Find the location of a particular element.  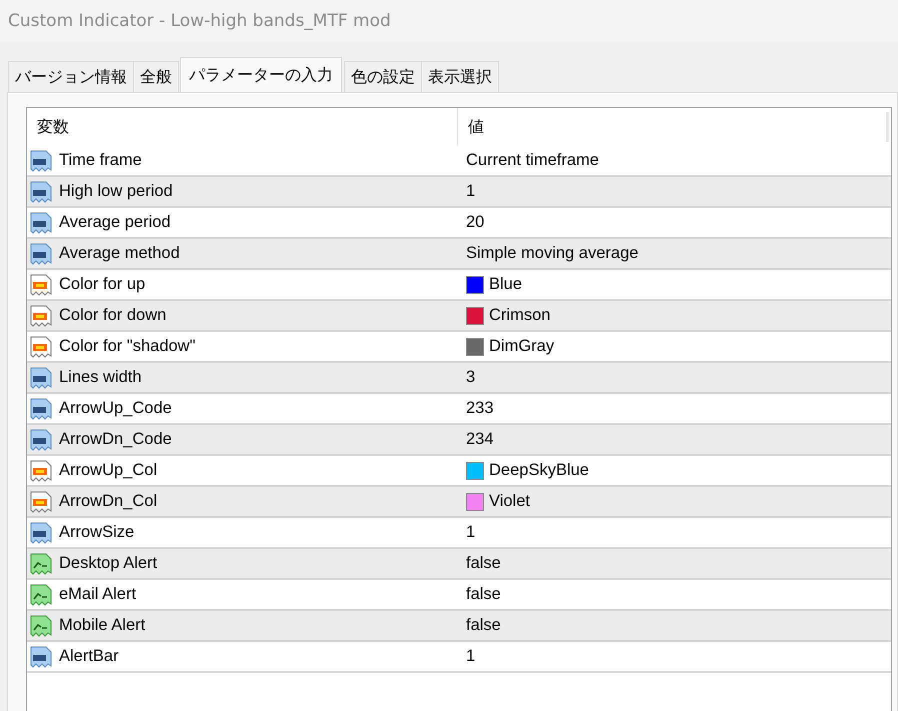

tab: 色の設定 is located at coordinates (383, 76).